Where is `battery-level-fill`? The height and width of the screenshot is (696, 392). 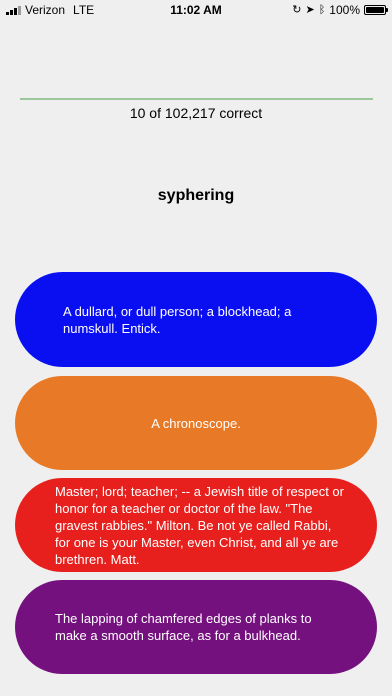 battery-level-fill is located at coordinates (375, 10).